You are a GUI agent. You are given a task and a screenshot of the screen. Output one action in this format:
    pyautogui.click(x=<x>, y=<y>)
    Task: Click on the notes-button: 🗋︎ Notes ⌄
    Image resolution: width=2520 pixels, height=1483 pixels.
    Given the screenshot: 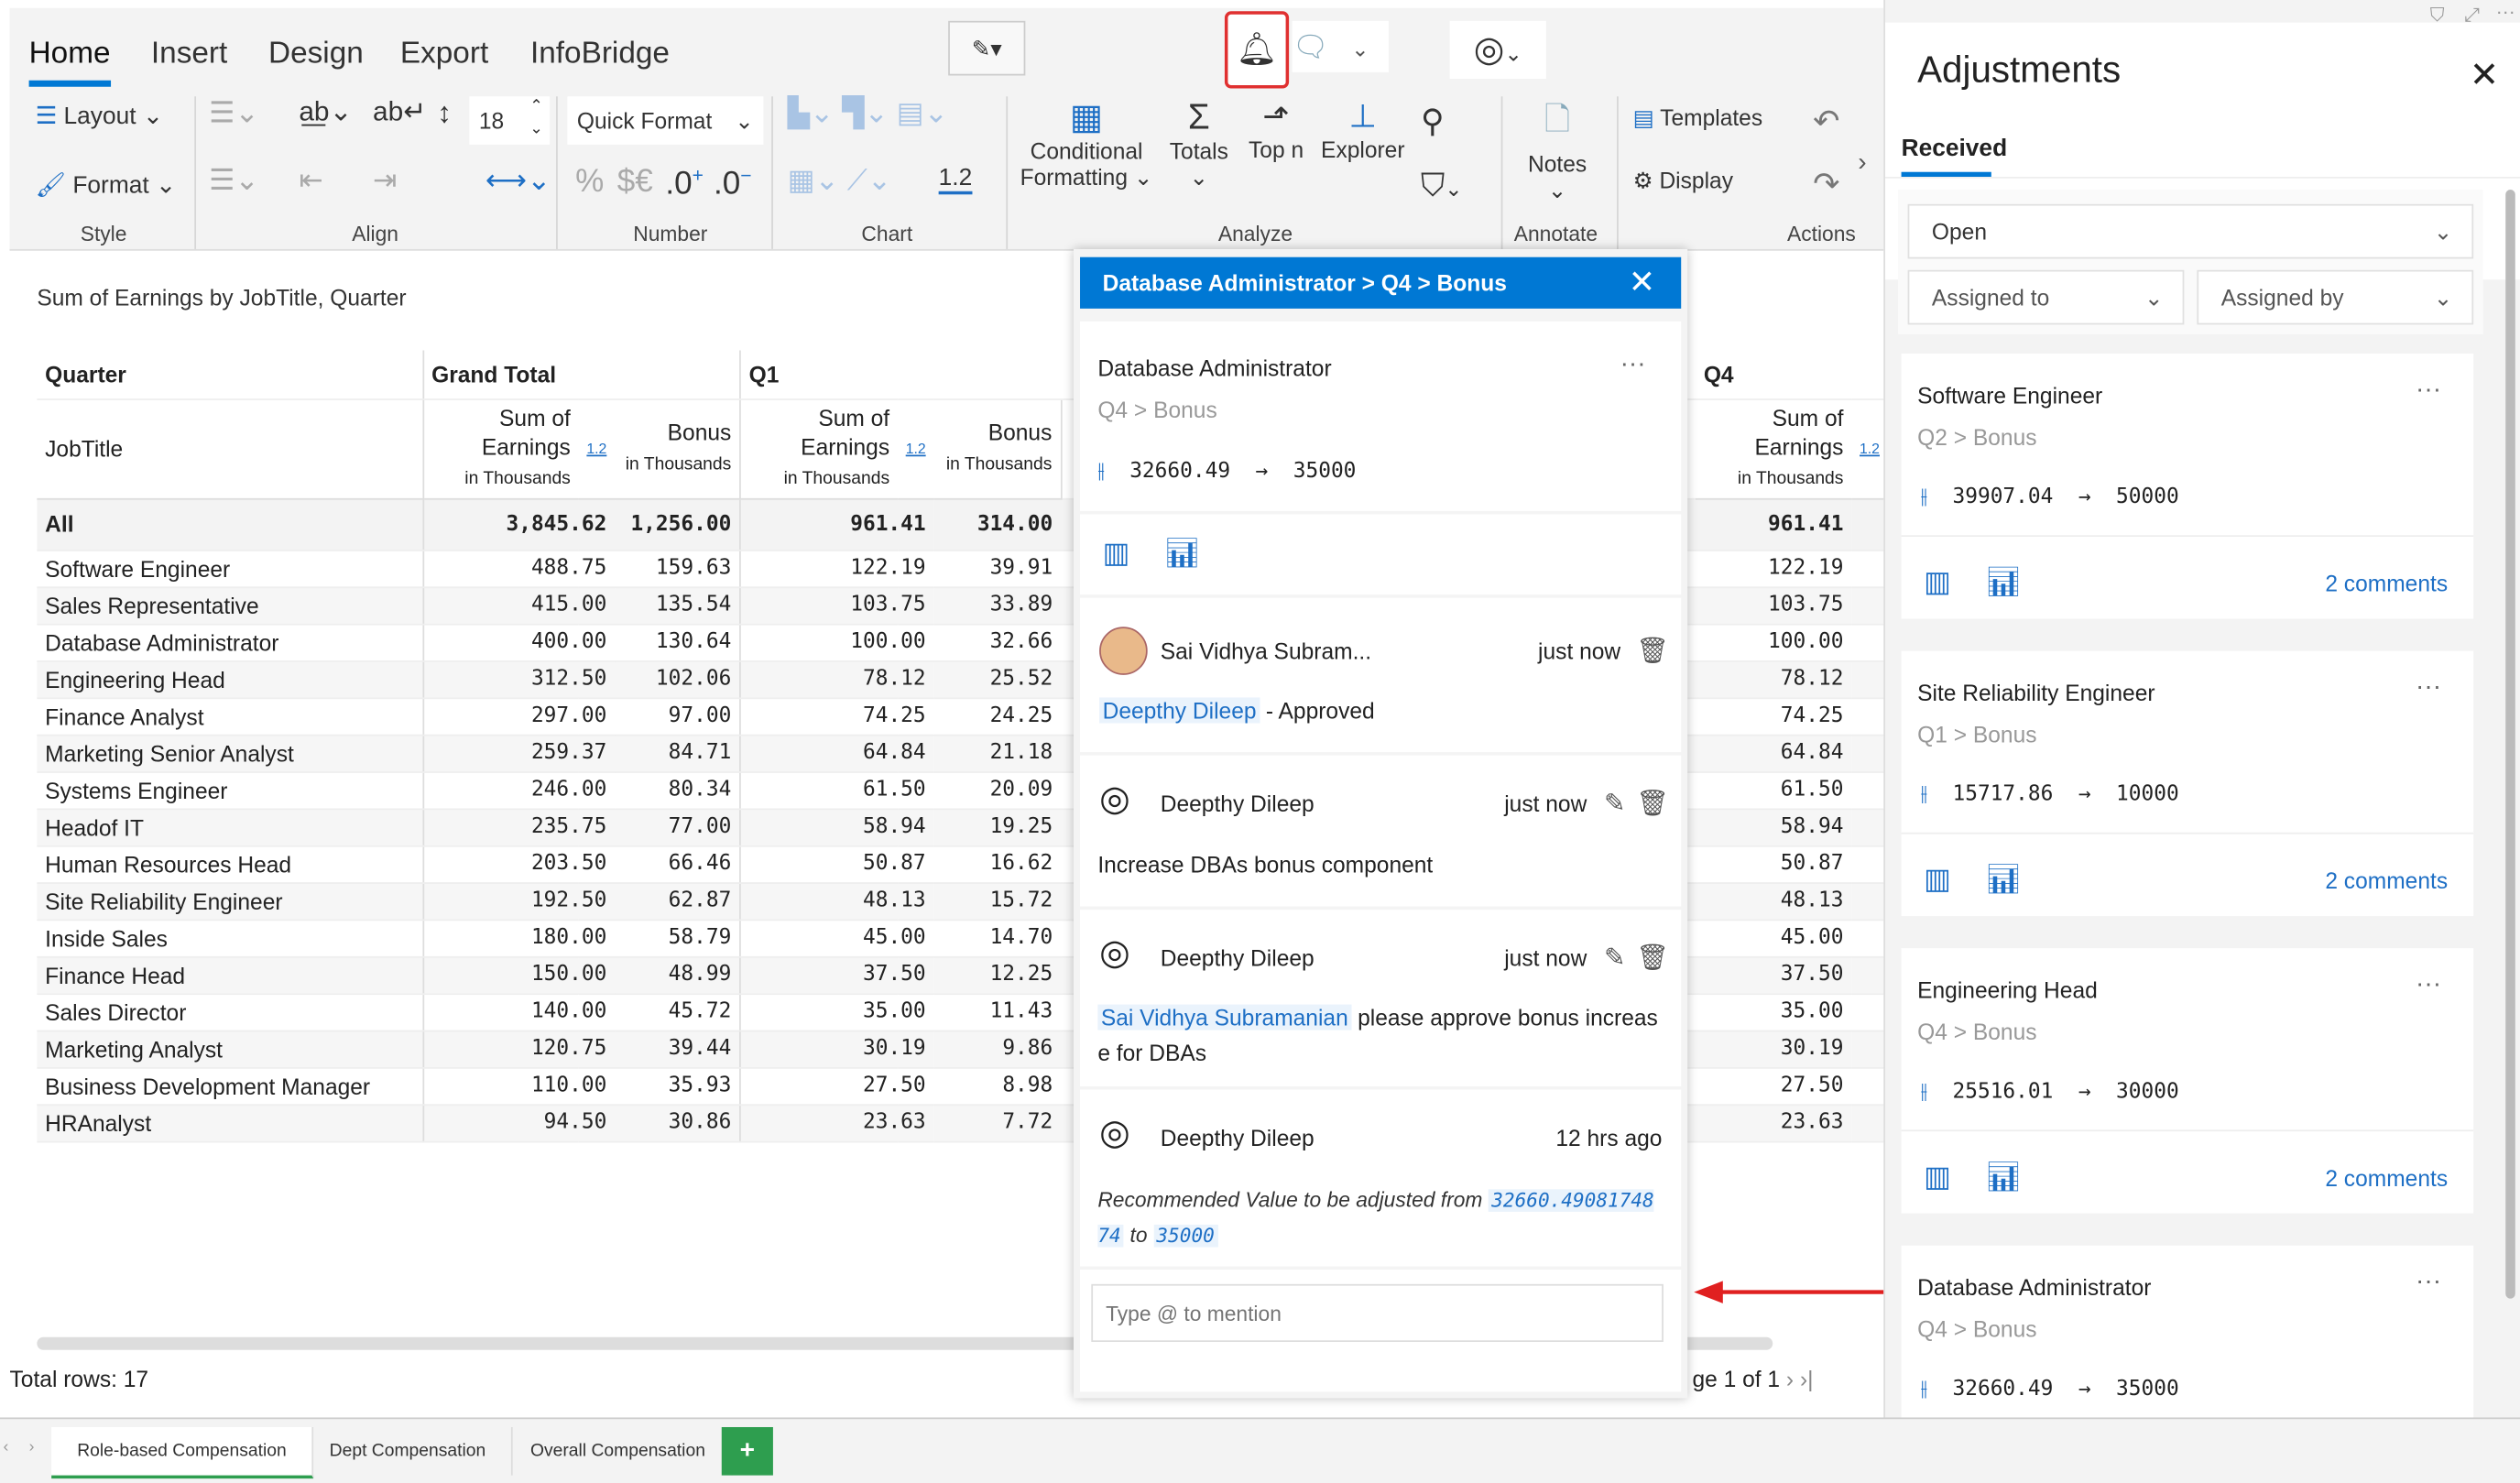 What is the action you would take?
    pyautogui.click(x=1558, y=150)
    